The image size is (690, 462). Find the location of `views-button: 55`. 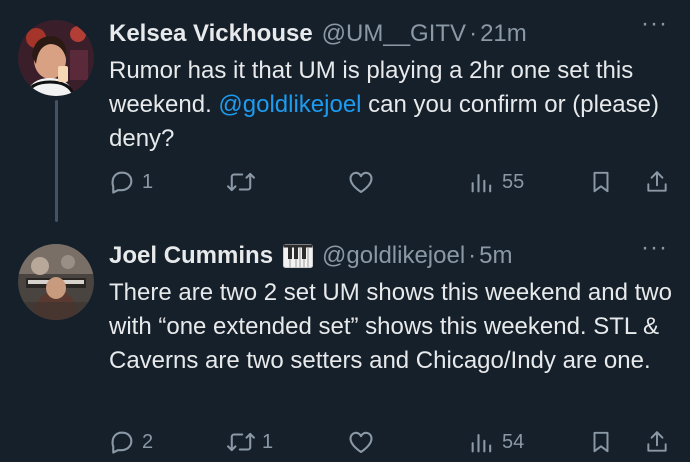

views-button: 55 is located at coordinates (496, 182).